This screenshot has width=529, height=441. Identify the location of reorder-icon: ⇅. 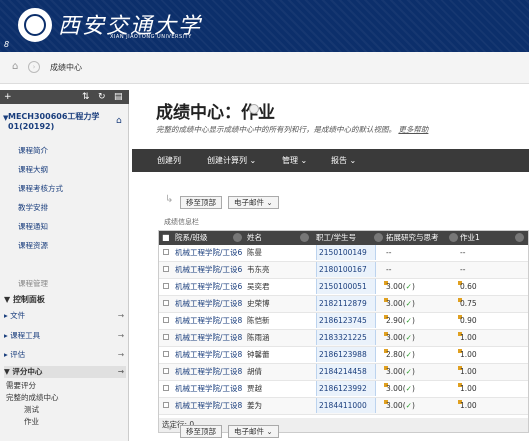
(86, 97).